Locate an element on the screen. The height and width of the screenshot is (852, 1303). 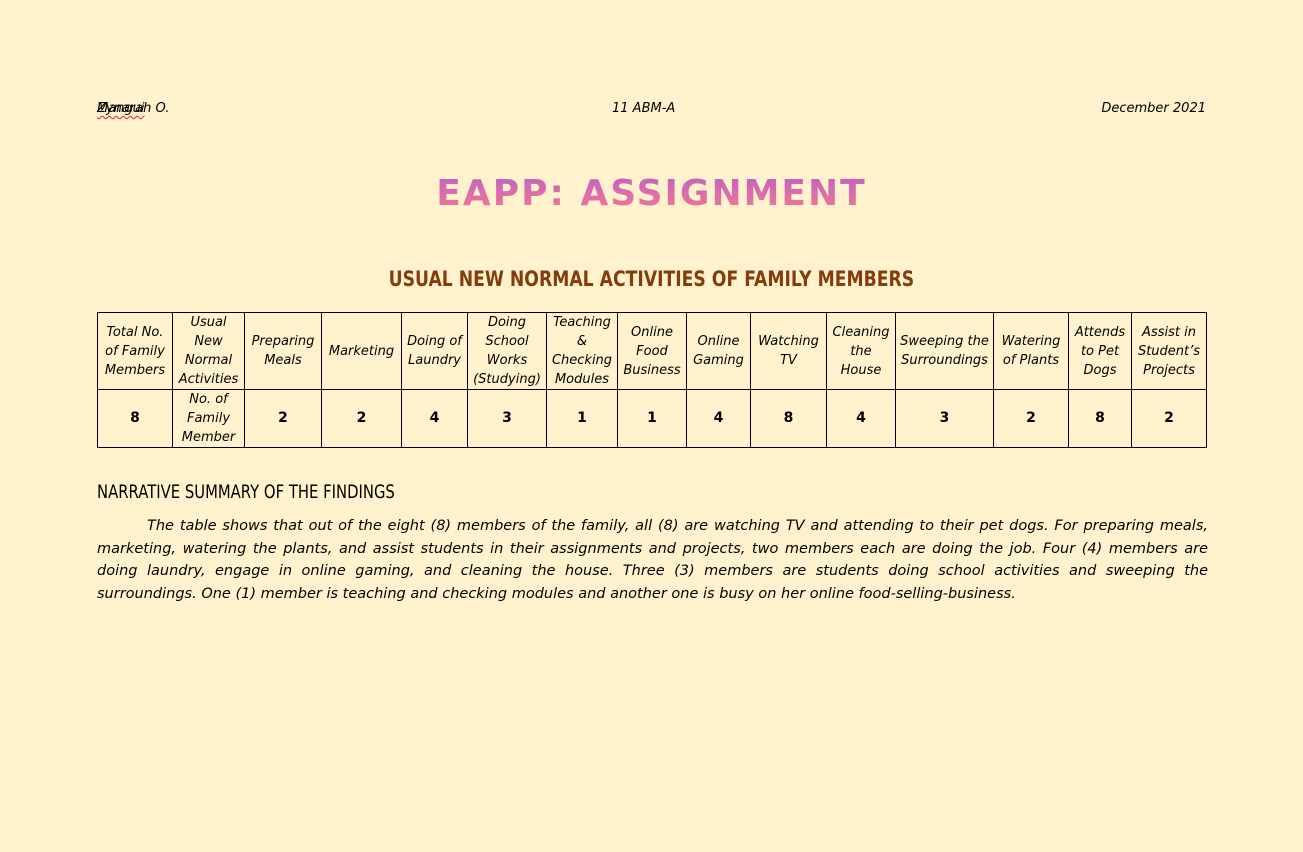
header-cell: Sweeping the Surroundings is located at coordinates (944, 351).